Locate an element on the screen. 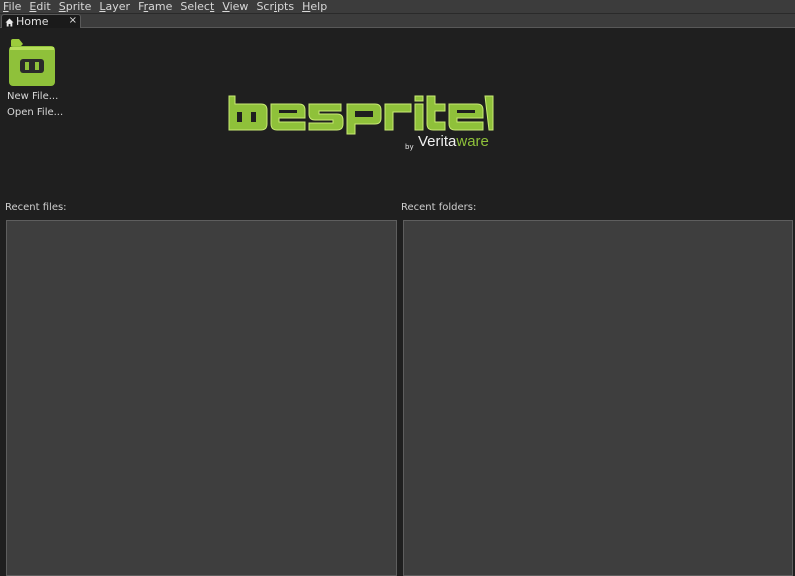 The width and height of the screenshot is (795, 576). tab-bar: Home × is located at coordinates (397, 21).